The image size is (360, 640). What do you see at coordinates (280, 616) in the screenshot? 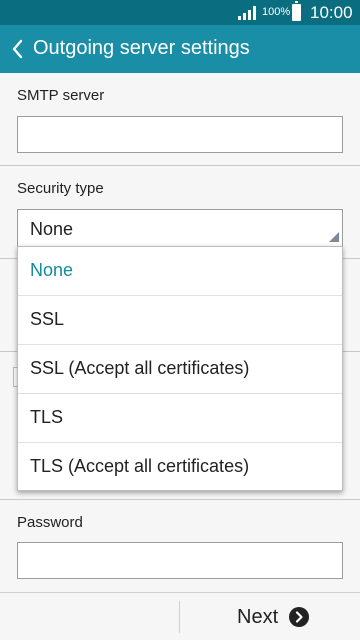
I see `next-button: Next` at bounding box center [280, 616].